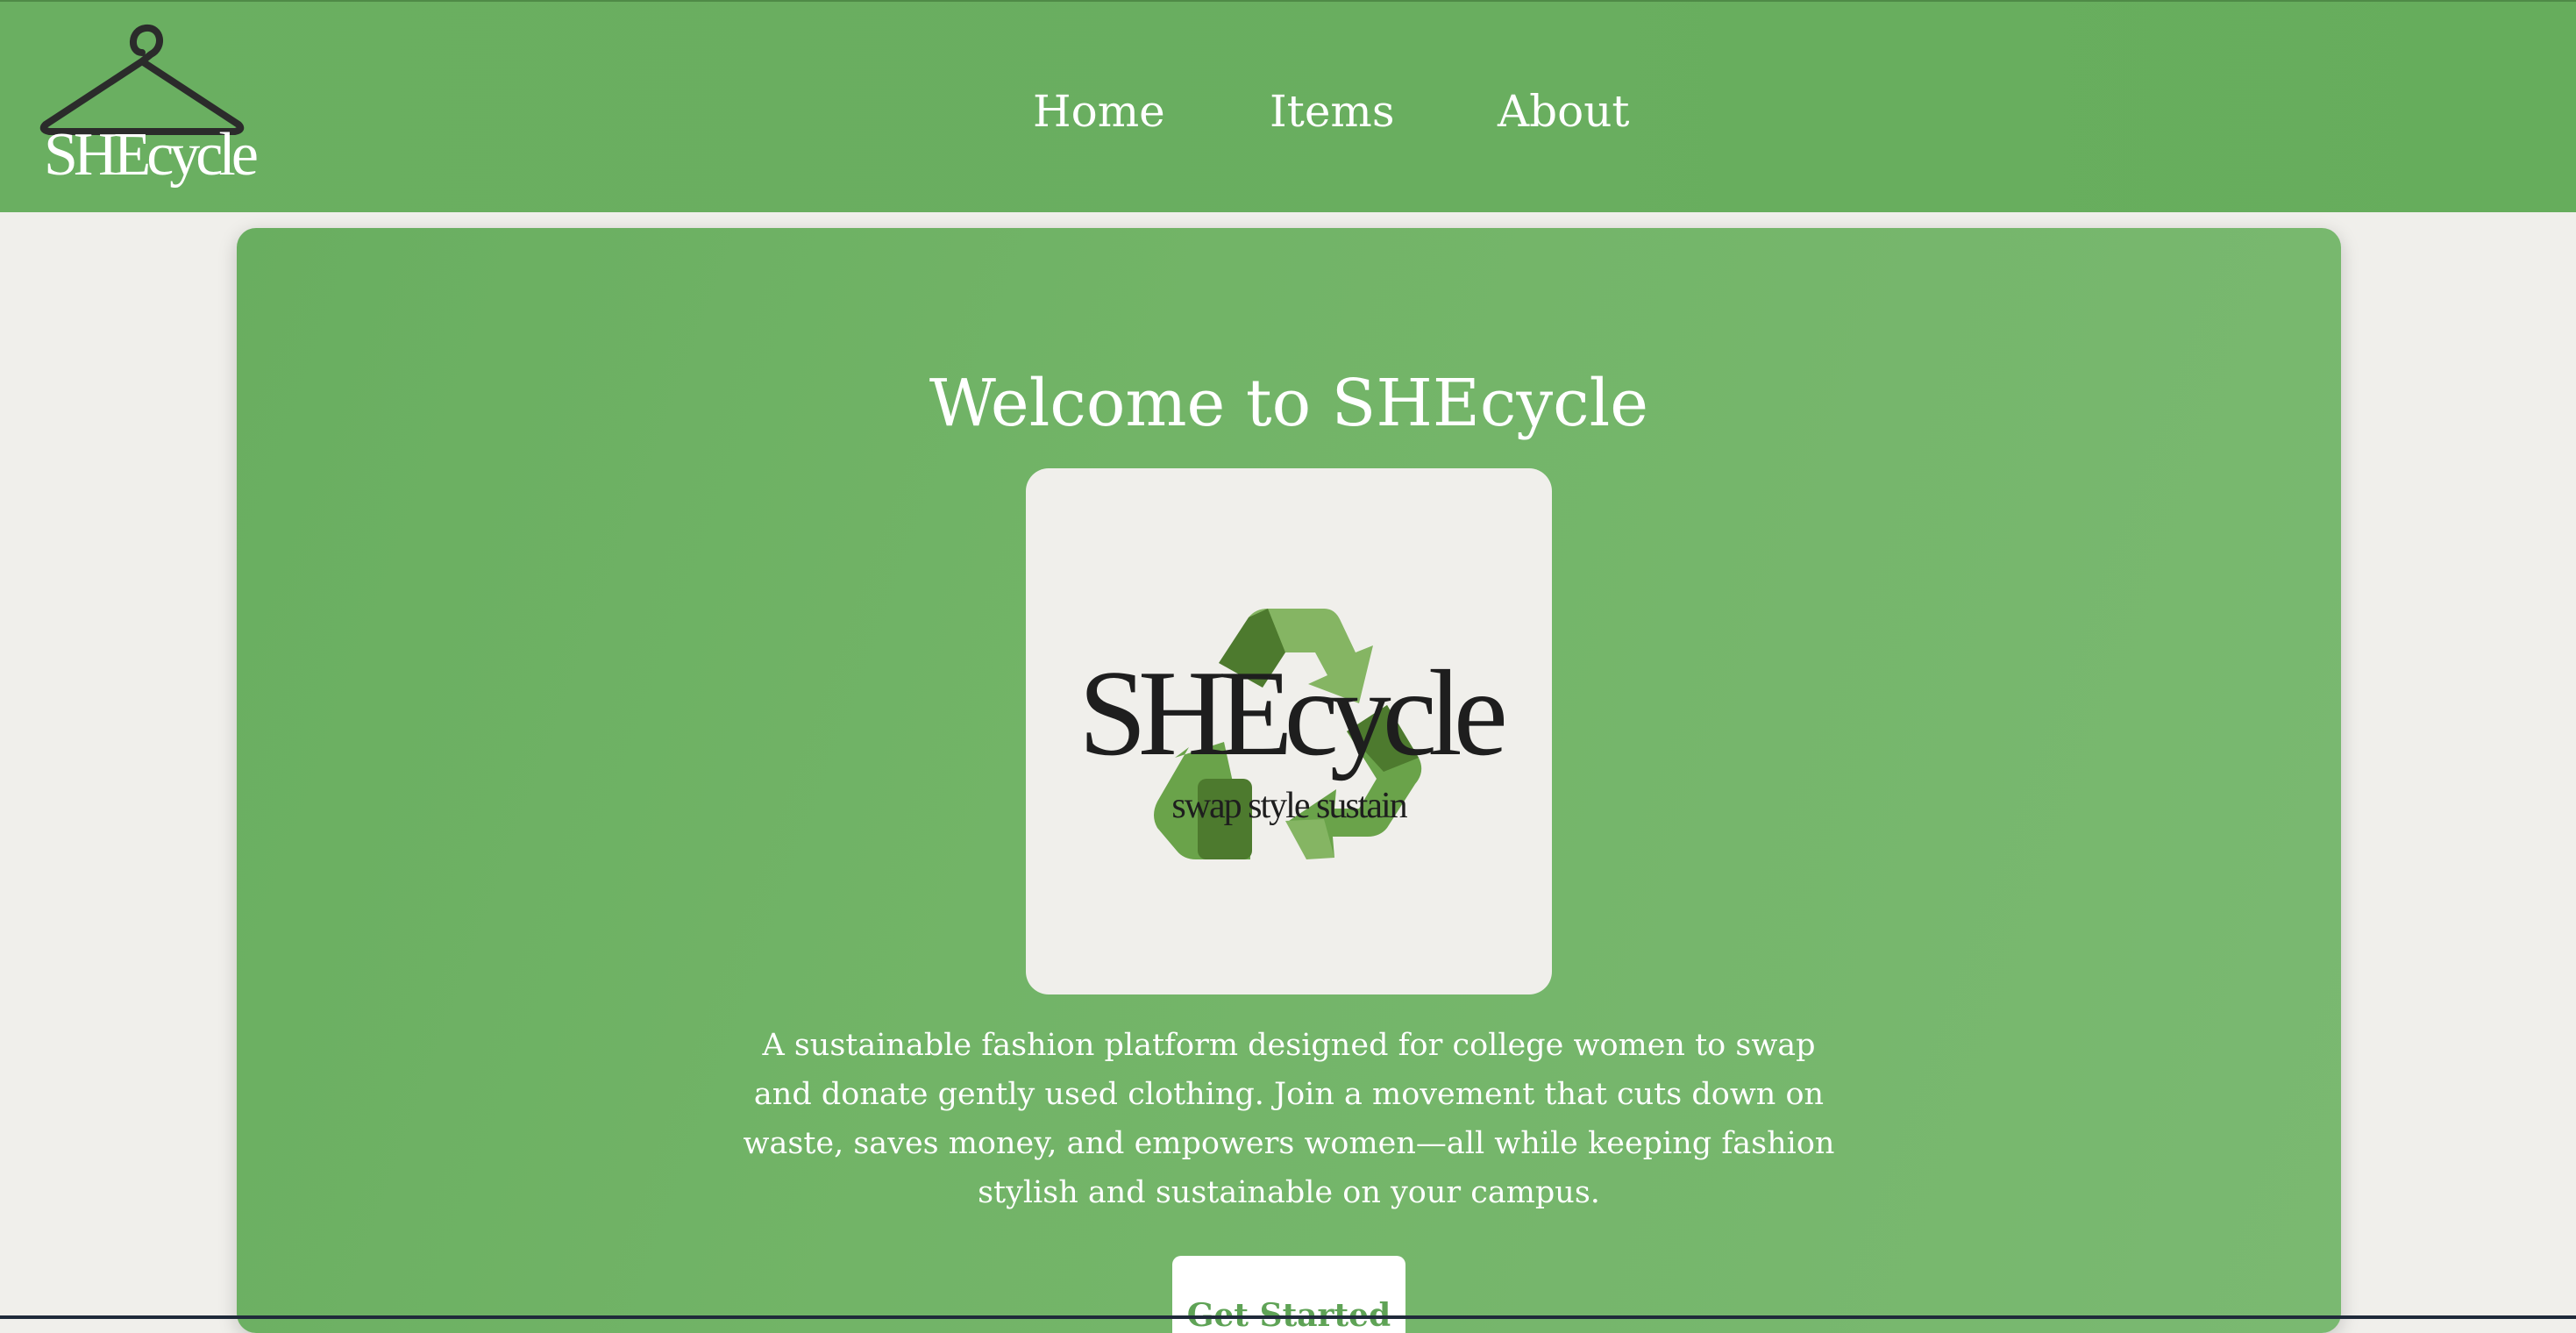 This screenshot has height=1333, width=2576. I want to click on nav-home-link: Home, so click(1099, 112).